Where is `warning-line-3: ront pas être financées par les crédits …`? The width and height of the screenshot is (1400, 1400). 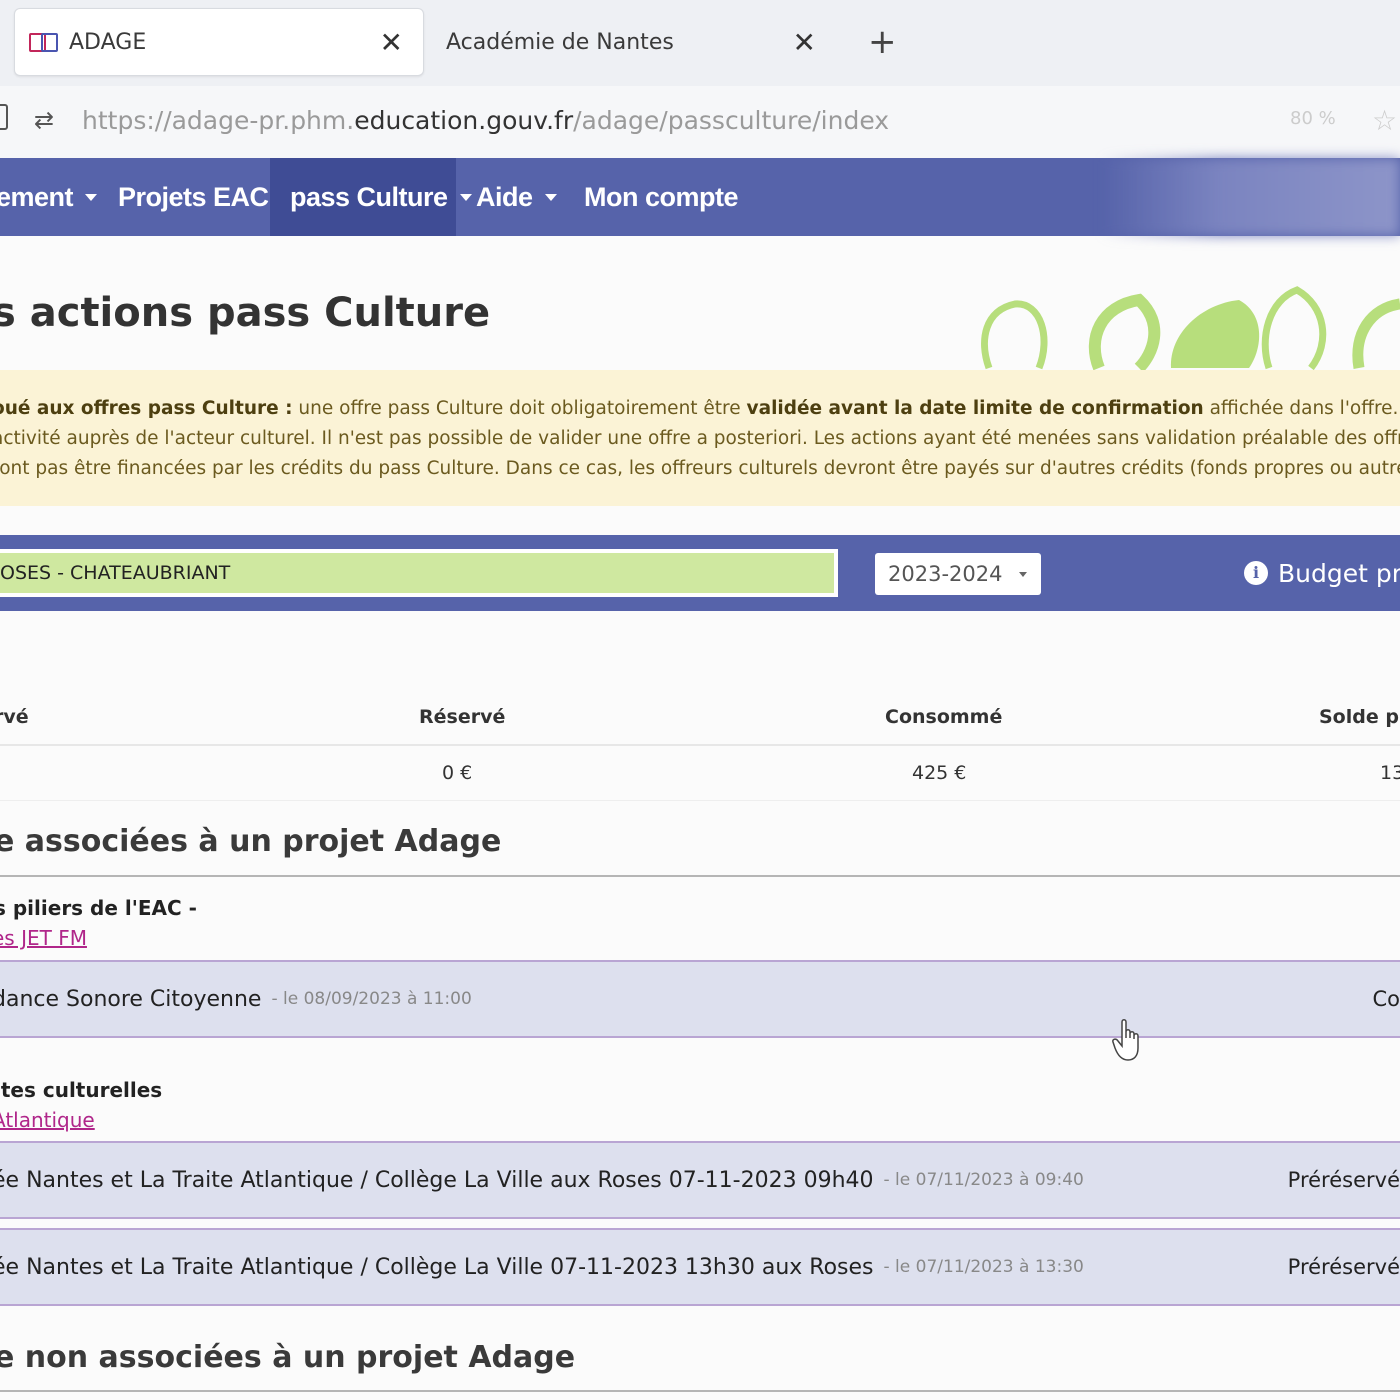 warning-line-3: ront pas être financées par les crédits … is located at coordinates (700, 468).